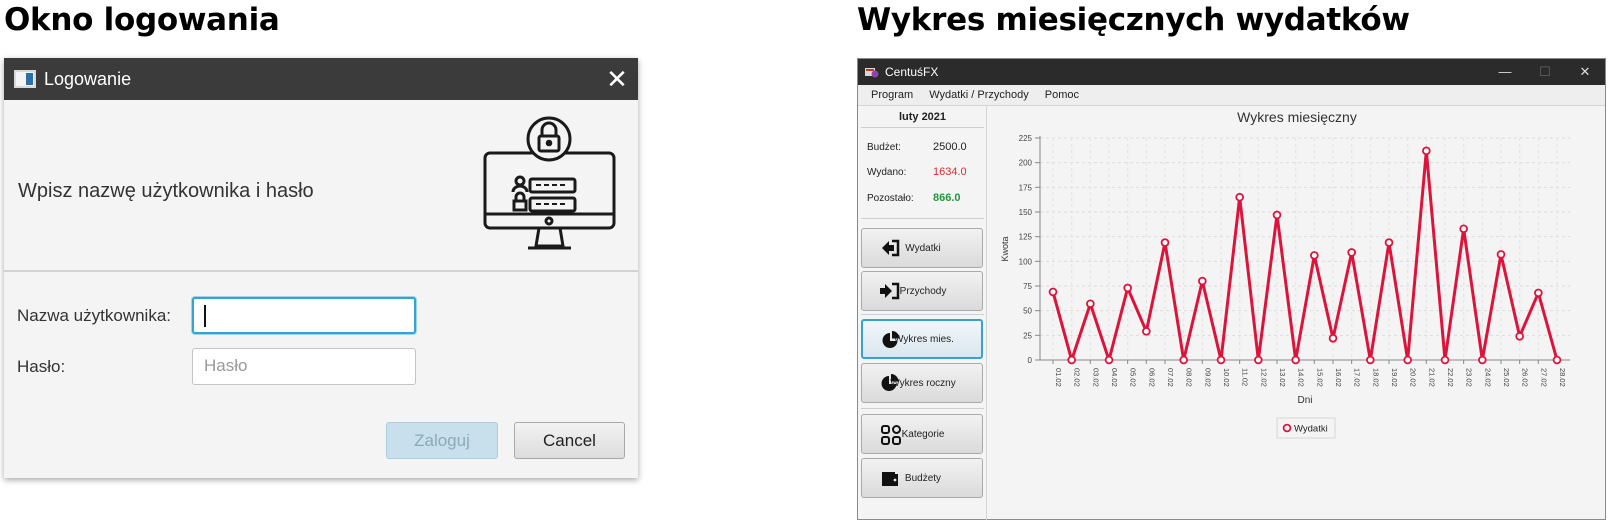 The height and width of the screenshot is (526, 1610). What do you see at coordinates (1207, 377) in the screenshot?
I see `x-tick-label: 09.02` at bounding box center [1207, 377].